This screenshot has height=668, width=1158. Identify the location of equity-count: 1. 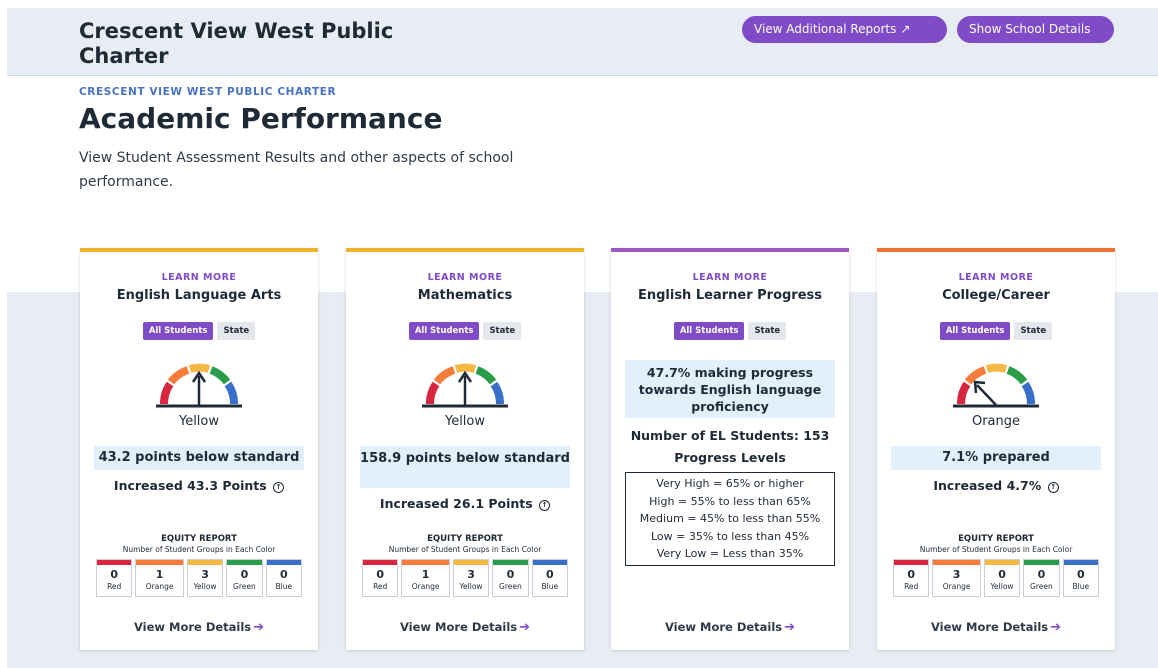
(159, 574).